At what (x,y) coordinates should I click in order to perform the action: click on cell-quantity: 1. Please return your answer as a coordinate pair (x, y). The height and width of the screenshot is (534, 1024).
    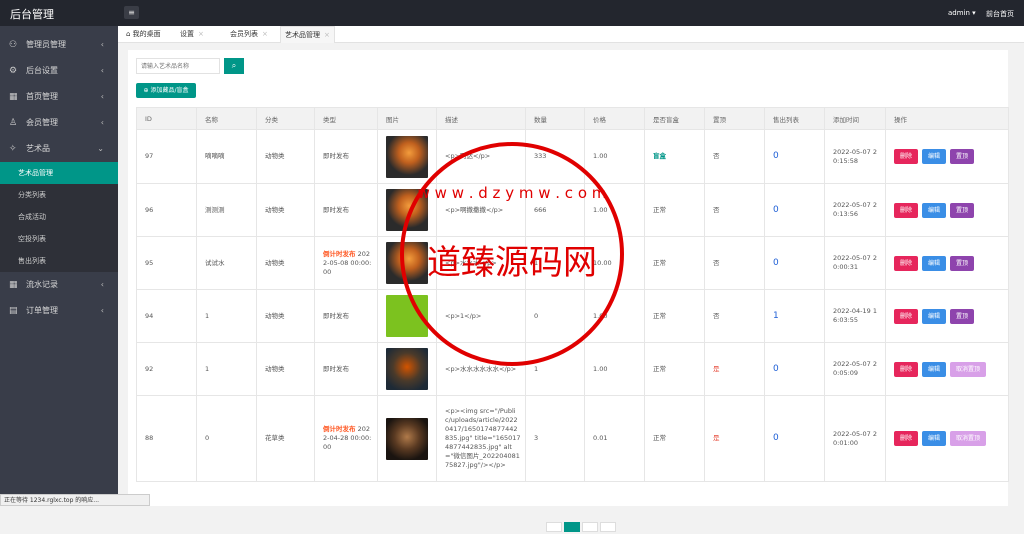
    Looking at the image, I should click on (555, 263).